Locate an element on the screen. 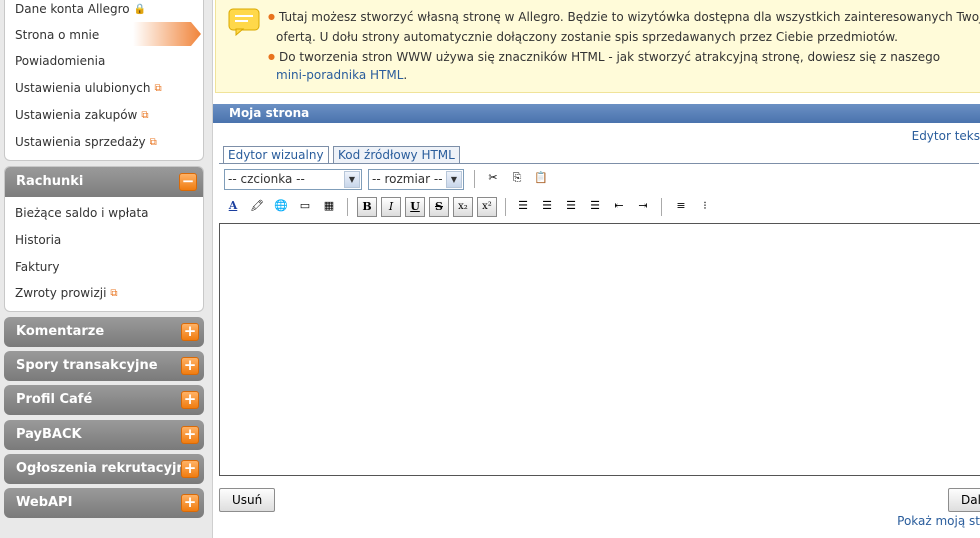 This screenshot has height=538, width=980. tab-visual-editor: Edytor wizualny is located at coordinates (276, 155).